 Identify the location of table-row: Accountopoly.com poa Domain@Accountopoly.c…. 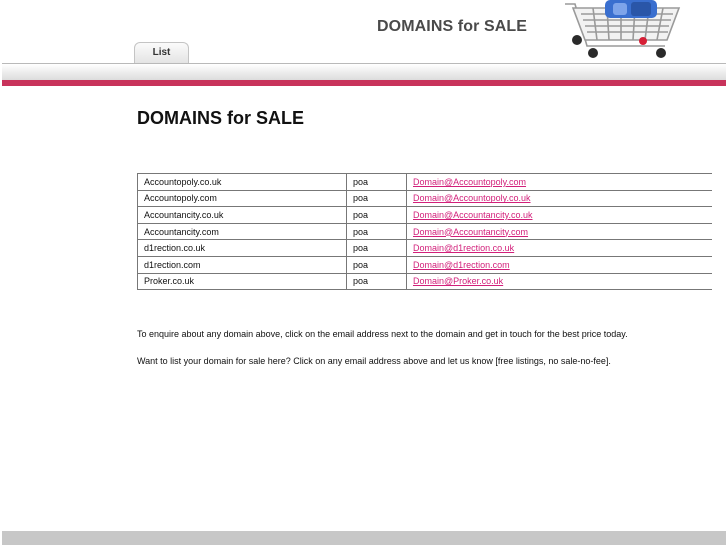
(424, 198).